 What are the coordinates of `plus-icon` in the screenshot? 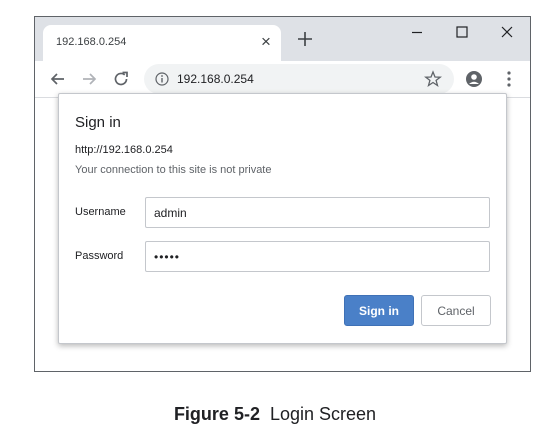 It's located at (305, 39).